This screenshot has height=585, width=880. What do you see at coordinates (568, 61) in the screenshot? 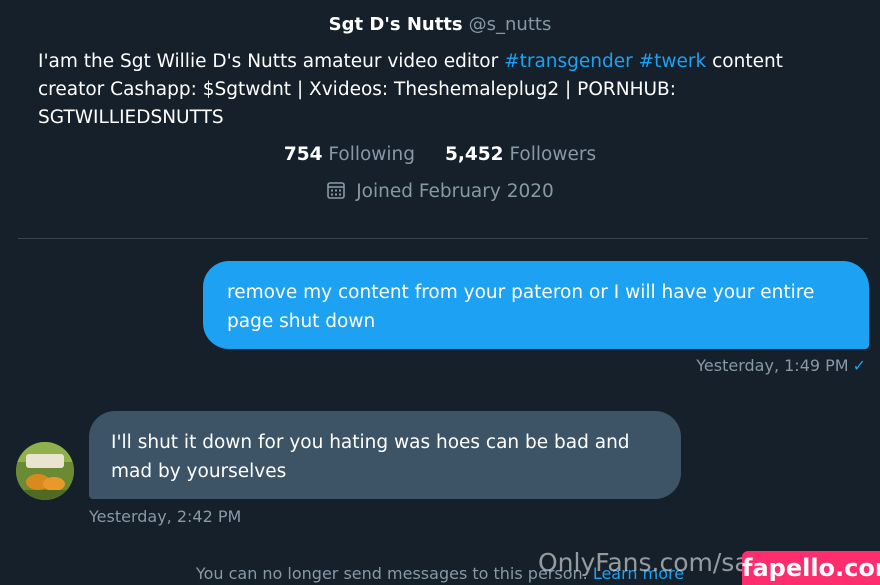
I see `hashtag-transgender: #transgender` at bounding box center [568, 61].